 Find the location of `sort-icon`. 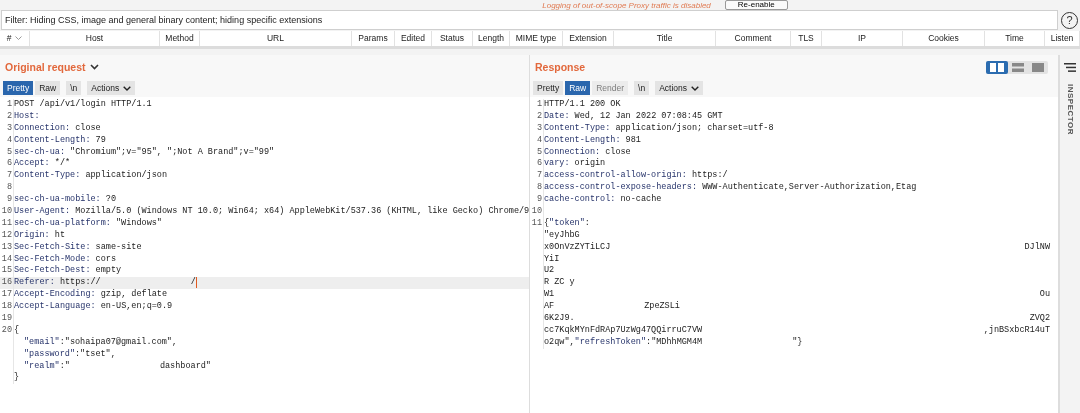

sort-icon is located at coordinates (19, 39).